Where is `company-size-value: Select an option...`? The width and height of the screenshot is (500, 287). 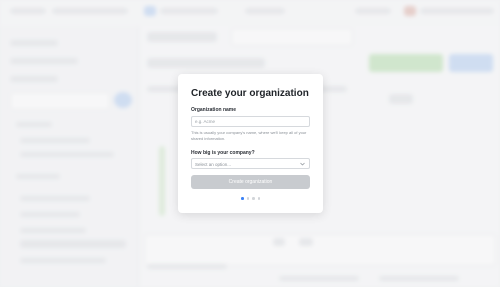 company-size-value: Select an option... is located at coordinates (213, 164).